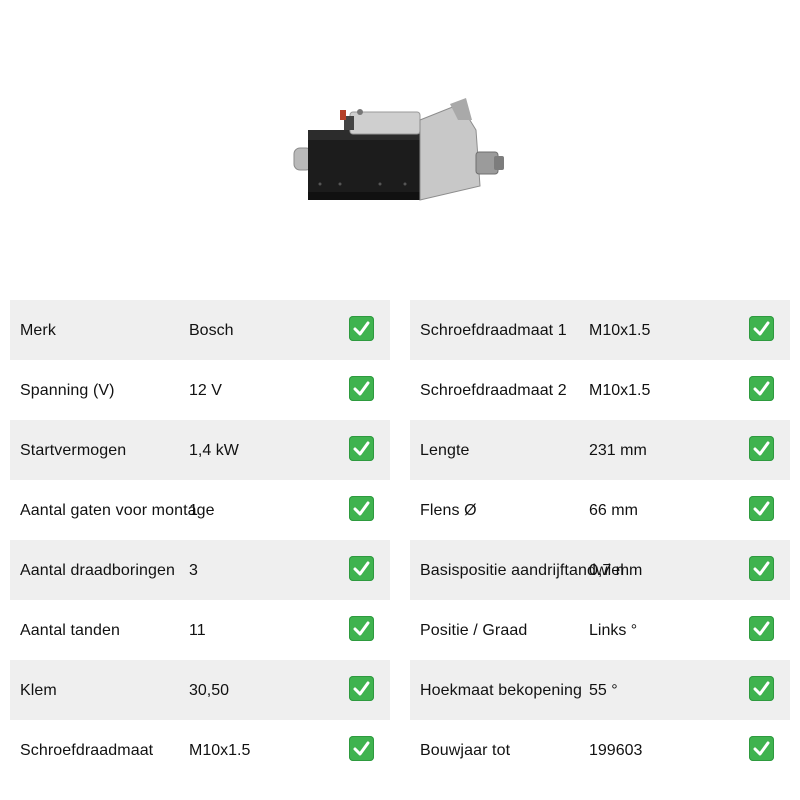  What do you see at coordinates (448, 510) in the screenshot?
I see `spec-label: Flens Ø` at bounding box center [448, 510].